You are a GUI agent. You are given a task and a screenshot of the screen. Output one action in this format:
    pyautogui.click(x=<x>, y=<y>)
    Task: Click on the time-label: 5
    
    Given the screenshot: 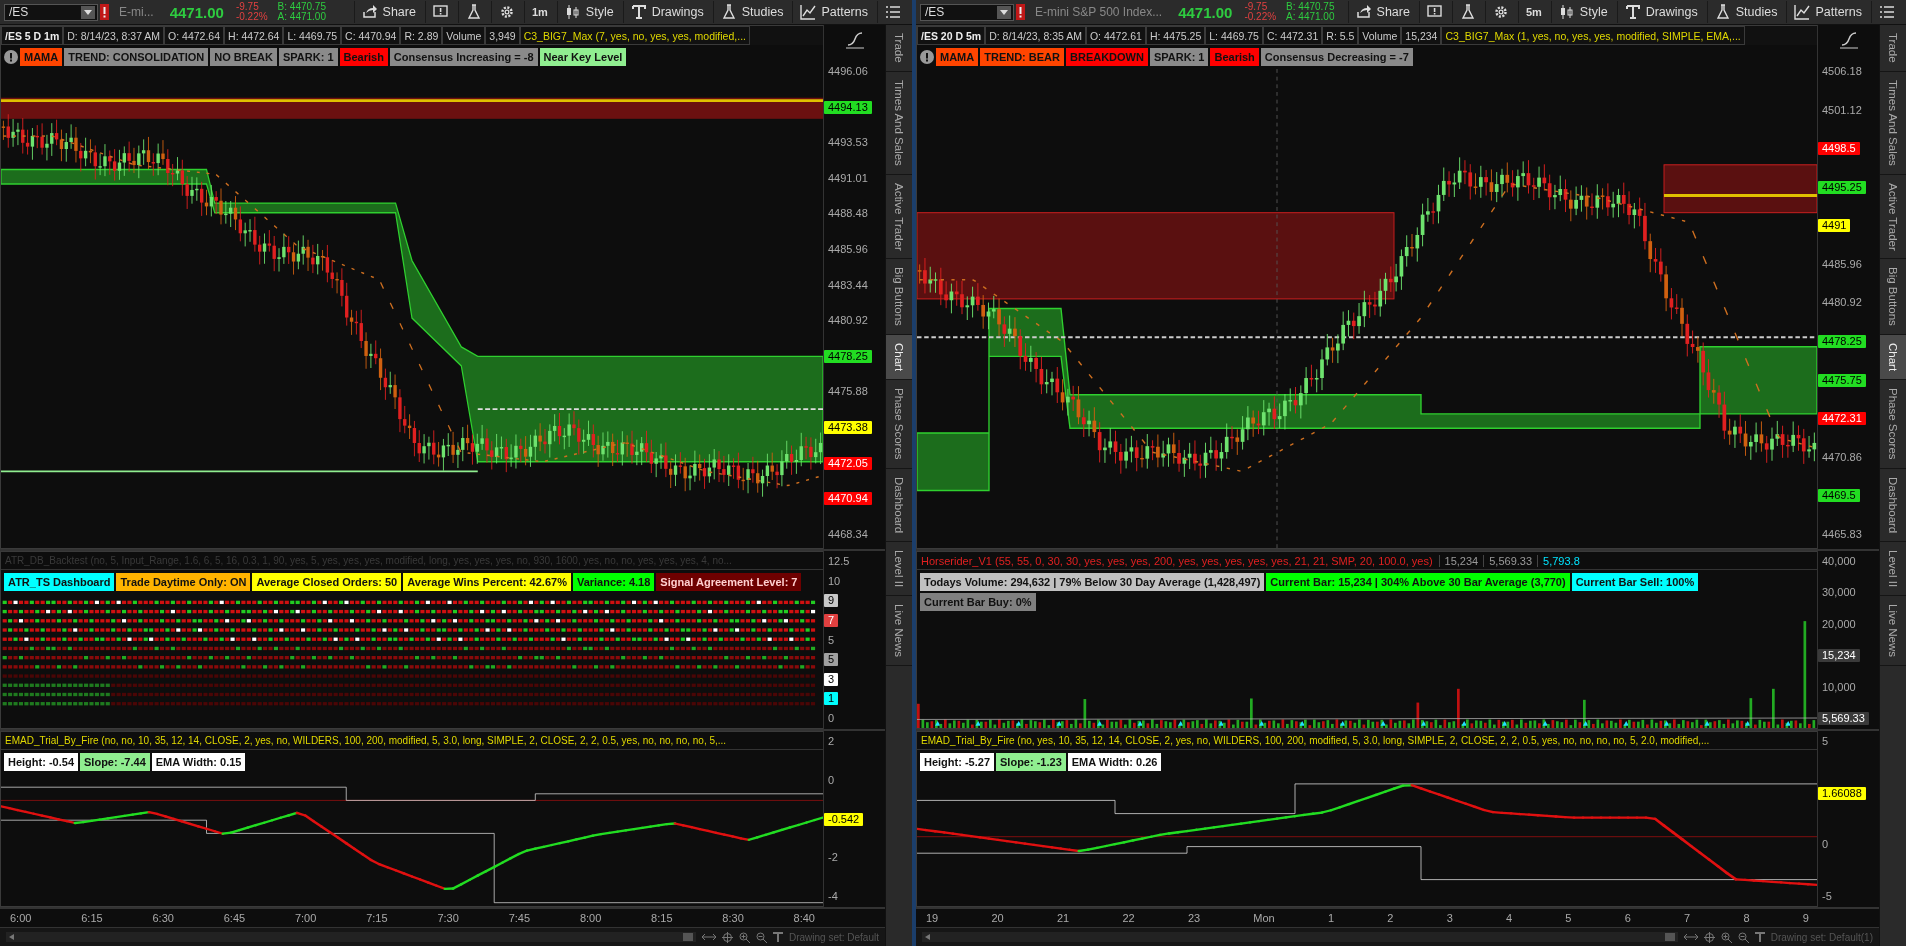 What is the action you would take?
    pyautogui.click(x=1568, y=918)
    